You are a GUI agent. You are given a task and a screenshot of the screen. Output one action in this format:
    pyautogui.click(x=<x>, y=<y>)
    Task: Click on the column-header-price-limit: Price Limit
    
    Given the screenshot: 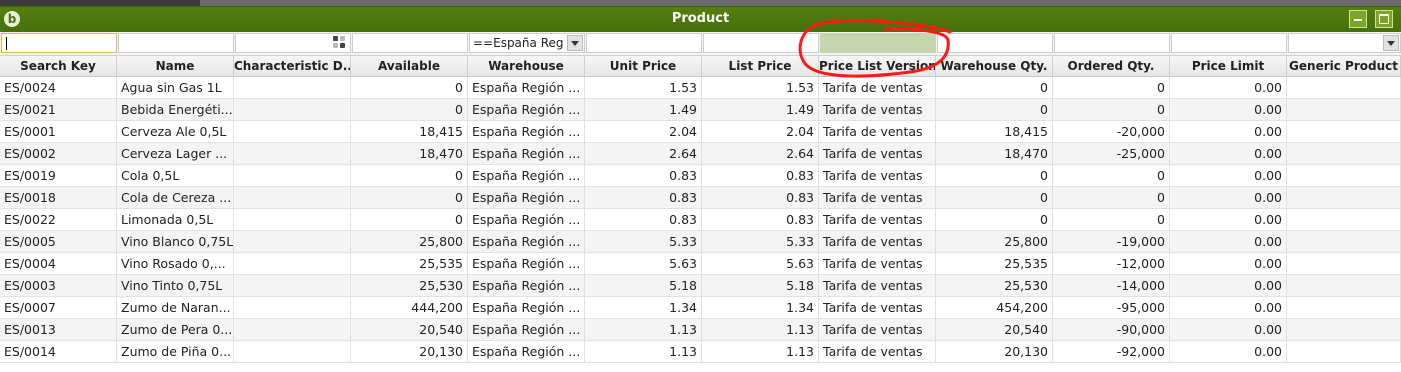 What is the action you would take?
    pyautogui.click(x=1228, y=66)
    